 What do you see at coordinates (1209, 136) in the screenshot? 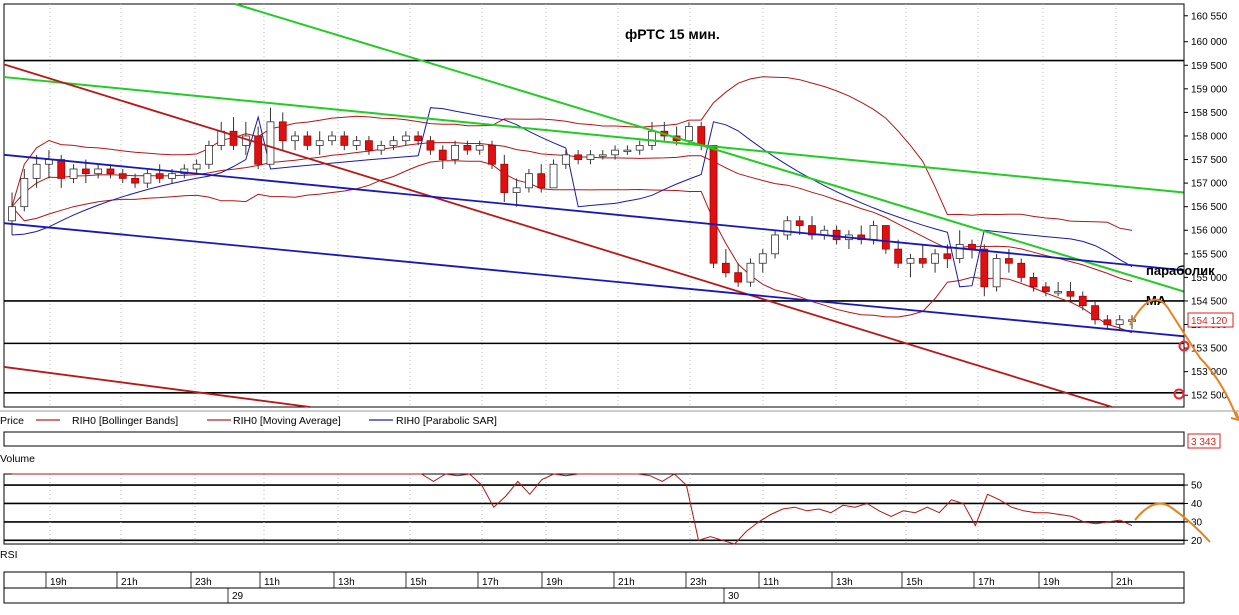
I see `price-tick-label: 158 000` at bounding box center [1209, 136].